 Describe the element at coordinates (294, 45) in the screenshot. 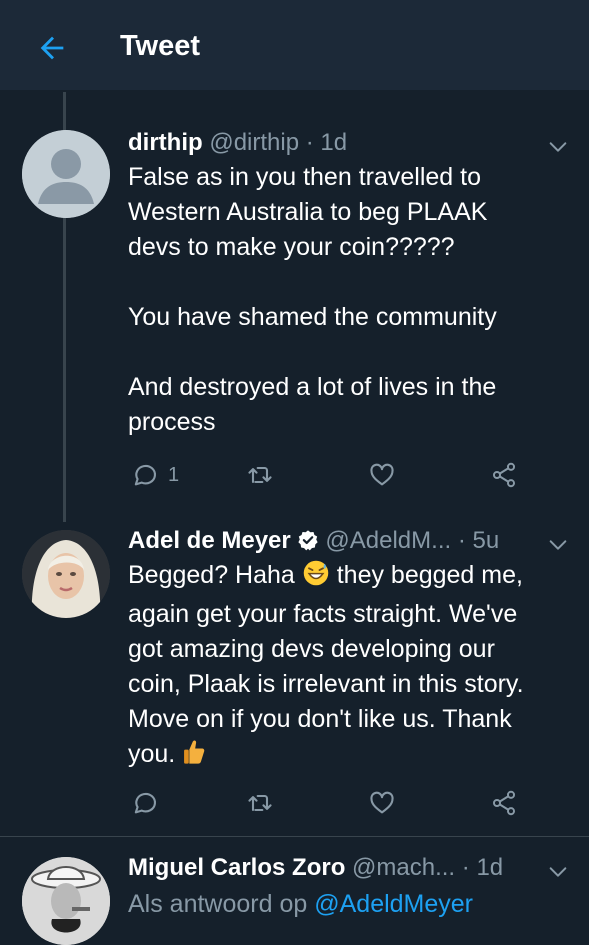

I see `top-bar: Tweet` at that location.